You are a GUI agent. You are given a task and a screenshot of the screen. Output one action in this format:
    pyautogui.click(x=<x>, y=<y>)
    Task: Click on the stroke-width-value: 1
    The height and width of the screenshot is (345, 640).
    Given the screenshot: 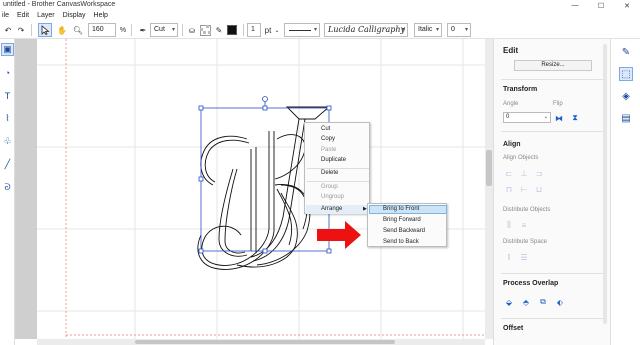 What is the action you would take?
    pyautogui.click(x=253, y=29)
    